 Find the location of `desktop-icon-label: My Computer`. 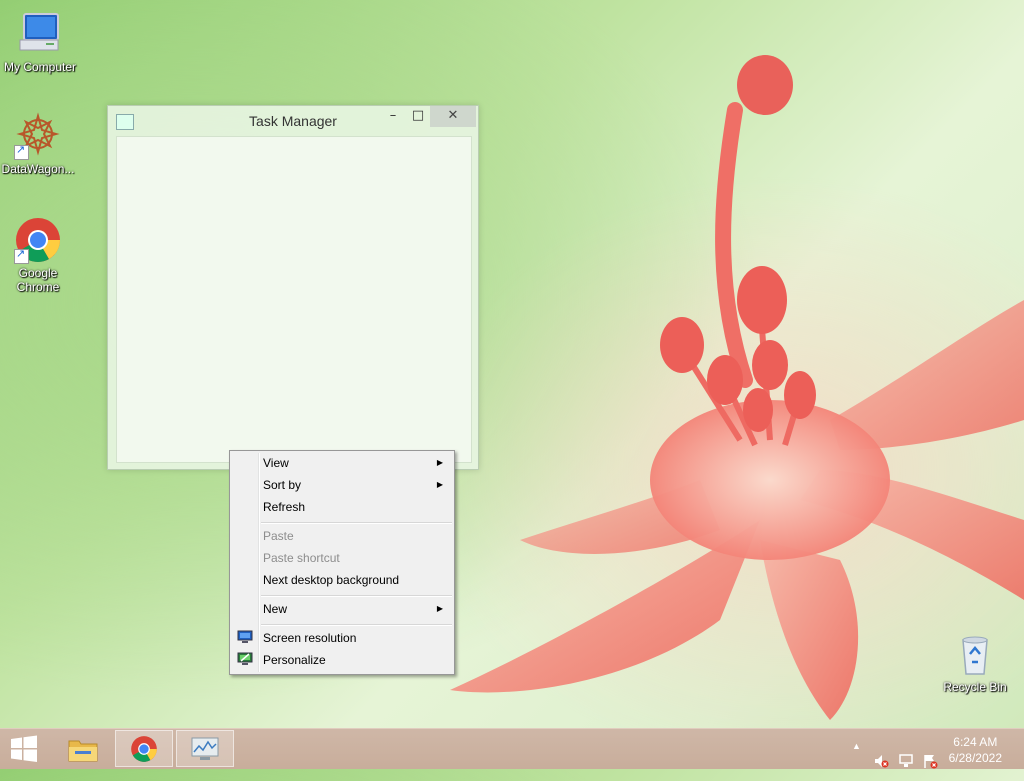

desktop-icon-label: My Computer is located at coordinates (40, 67).